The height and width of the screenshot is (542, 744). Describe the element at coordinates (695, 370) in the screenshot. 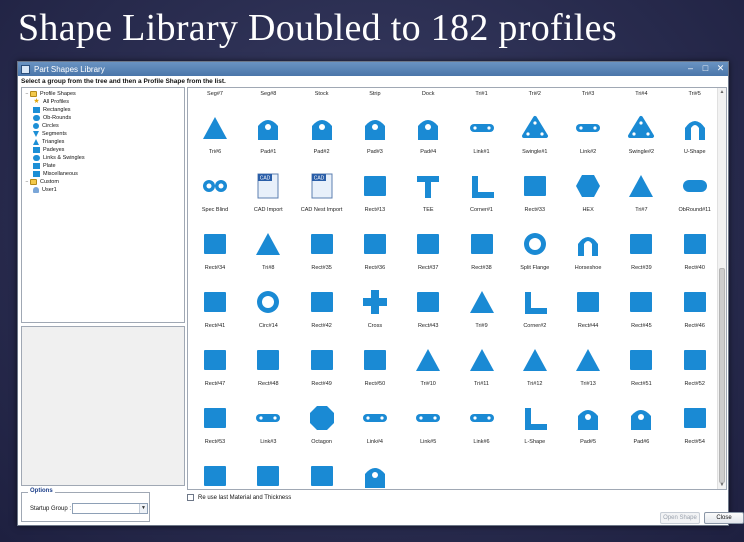

I see `shape-tile: Rect#52` at that location.